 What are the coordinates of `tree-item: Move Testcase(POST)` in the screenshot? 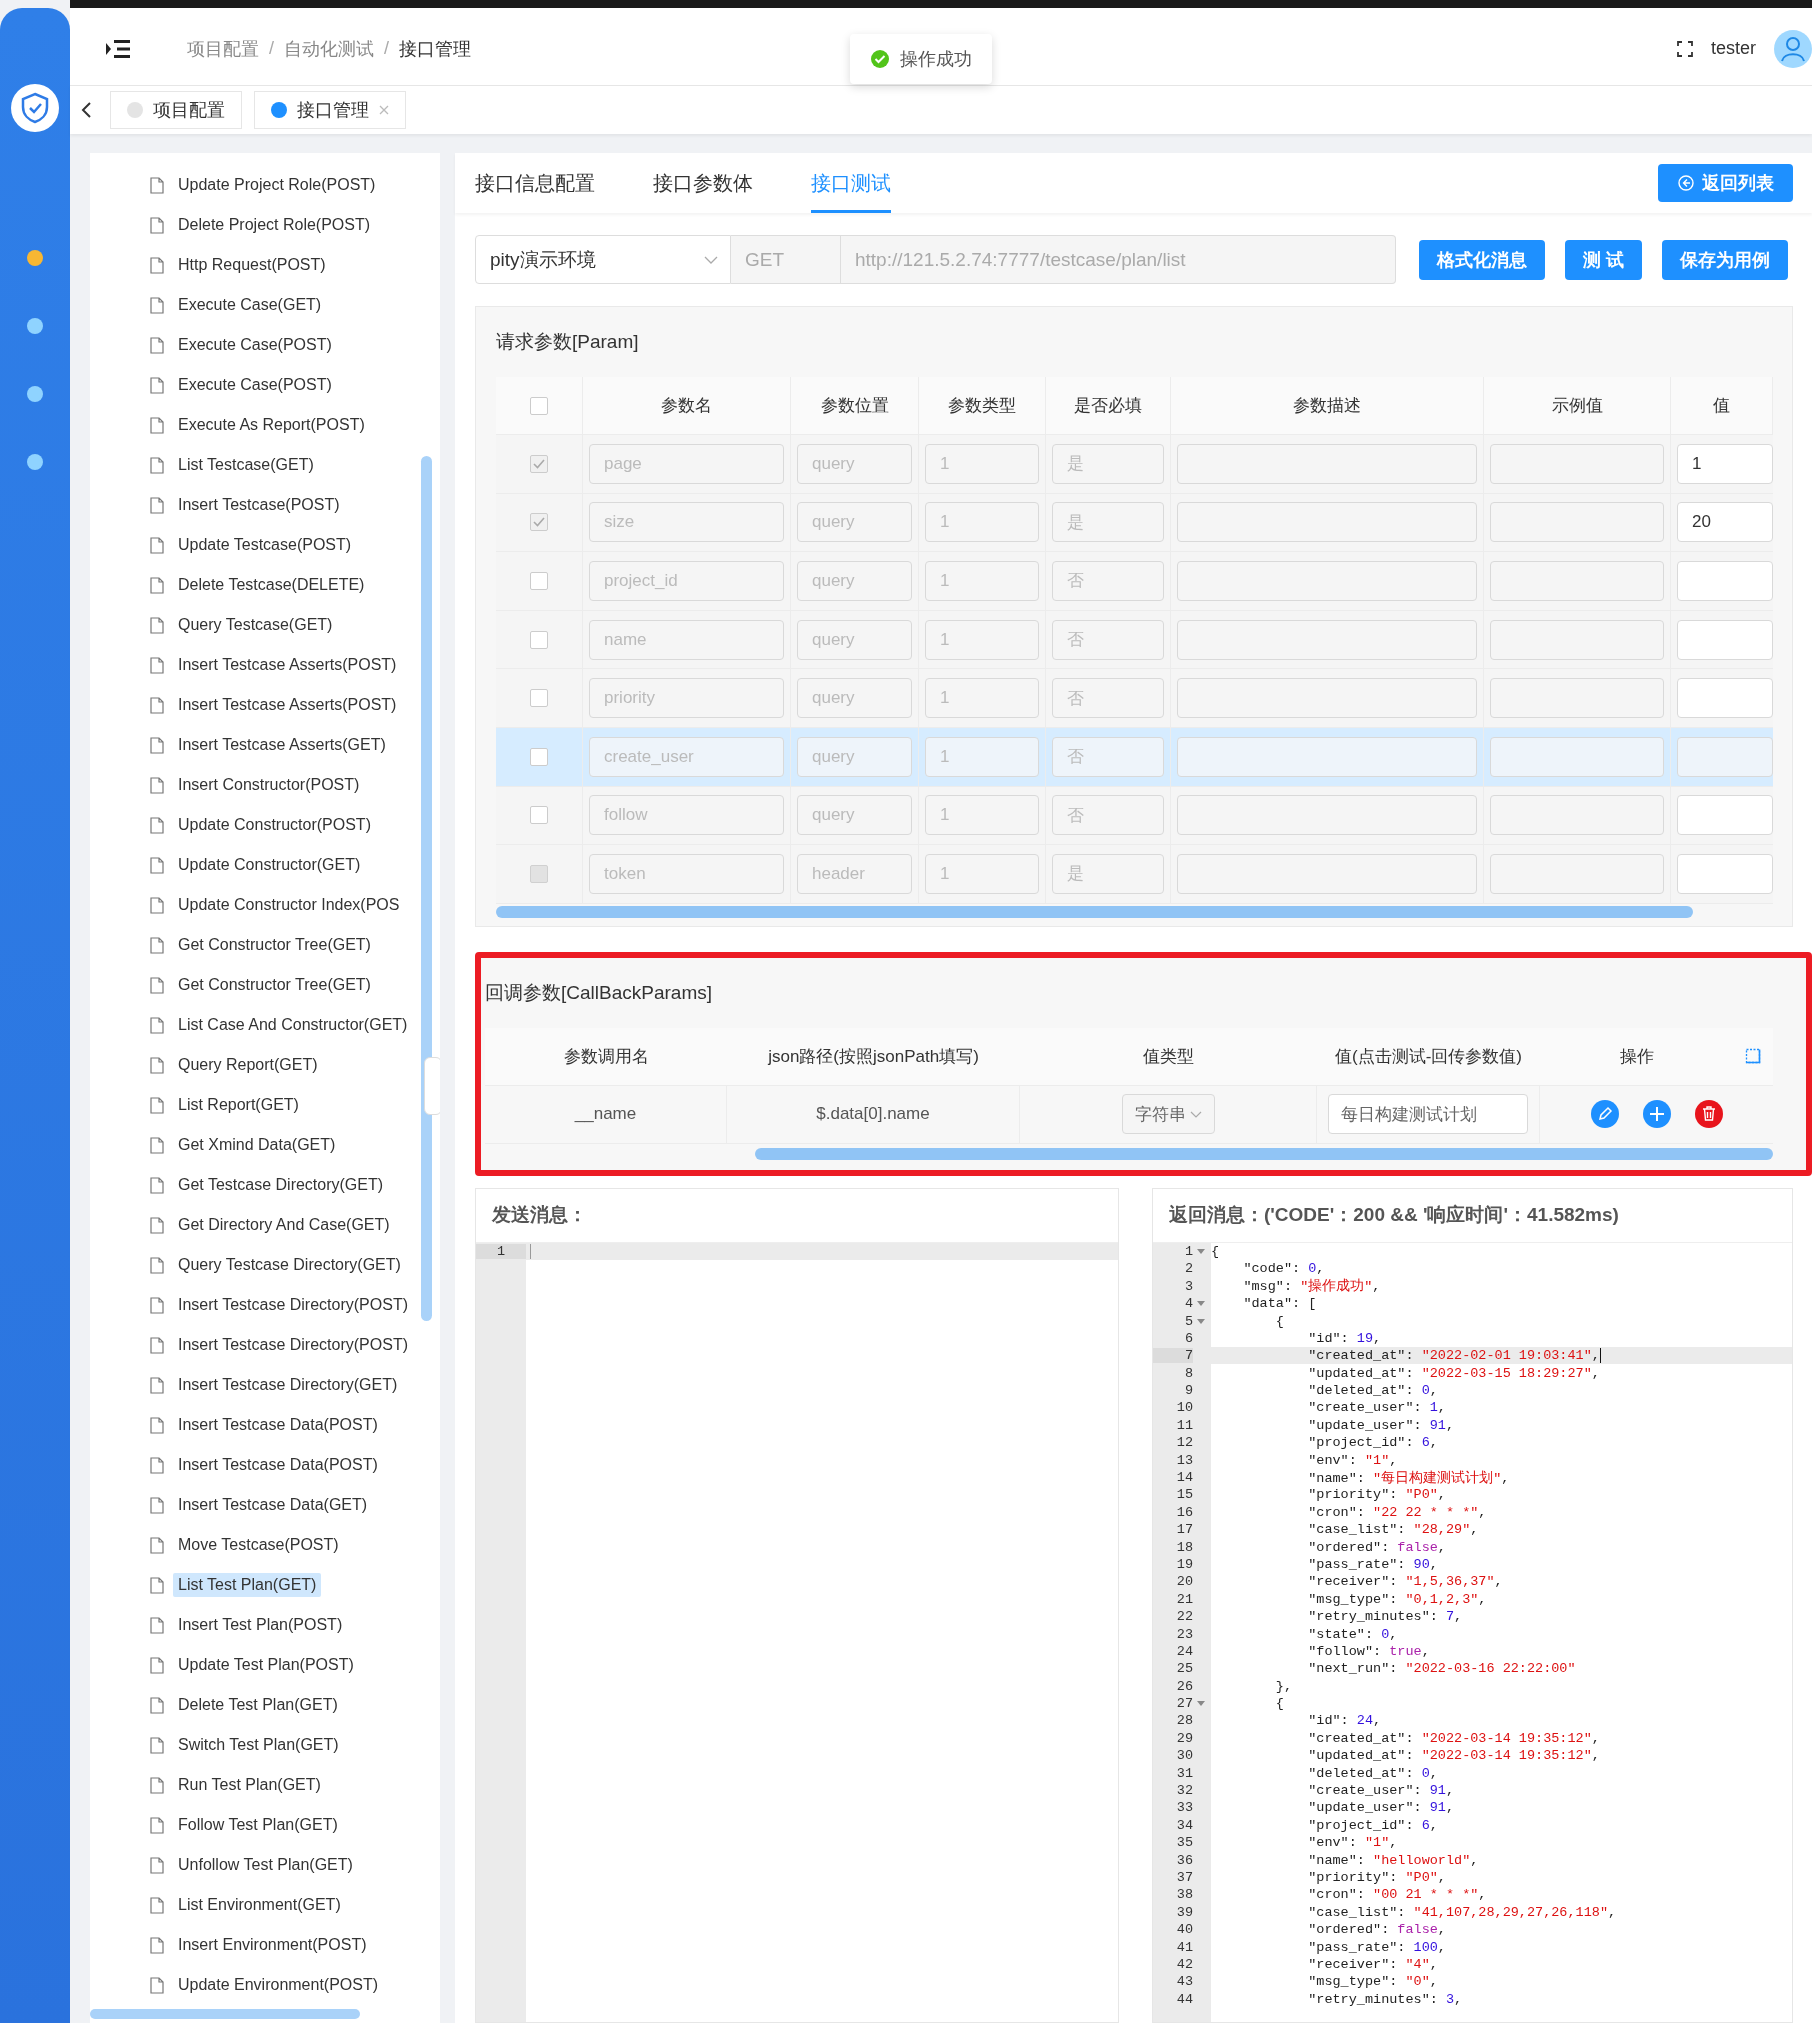 It's located at (258, 1545).